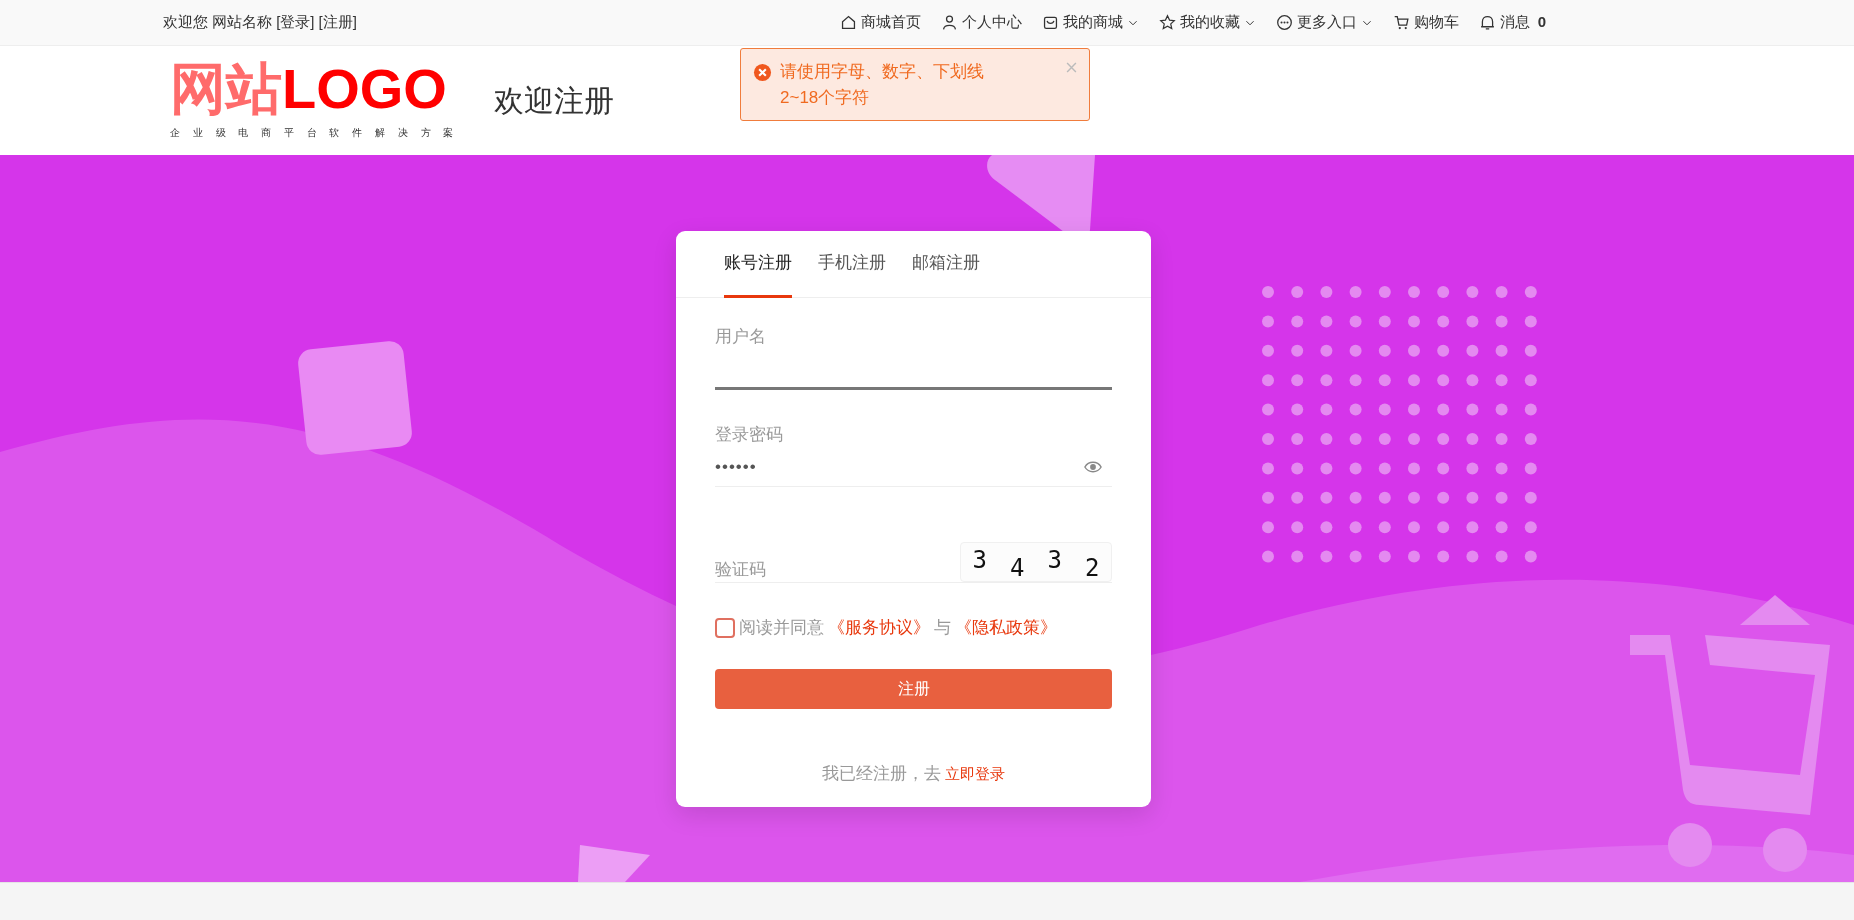 The width and height of the screenshot is (1854, 920). Describe the element at coordinates (725, 627) in the screenshot. I see `checkbox` at that location.